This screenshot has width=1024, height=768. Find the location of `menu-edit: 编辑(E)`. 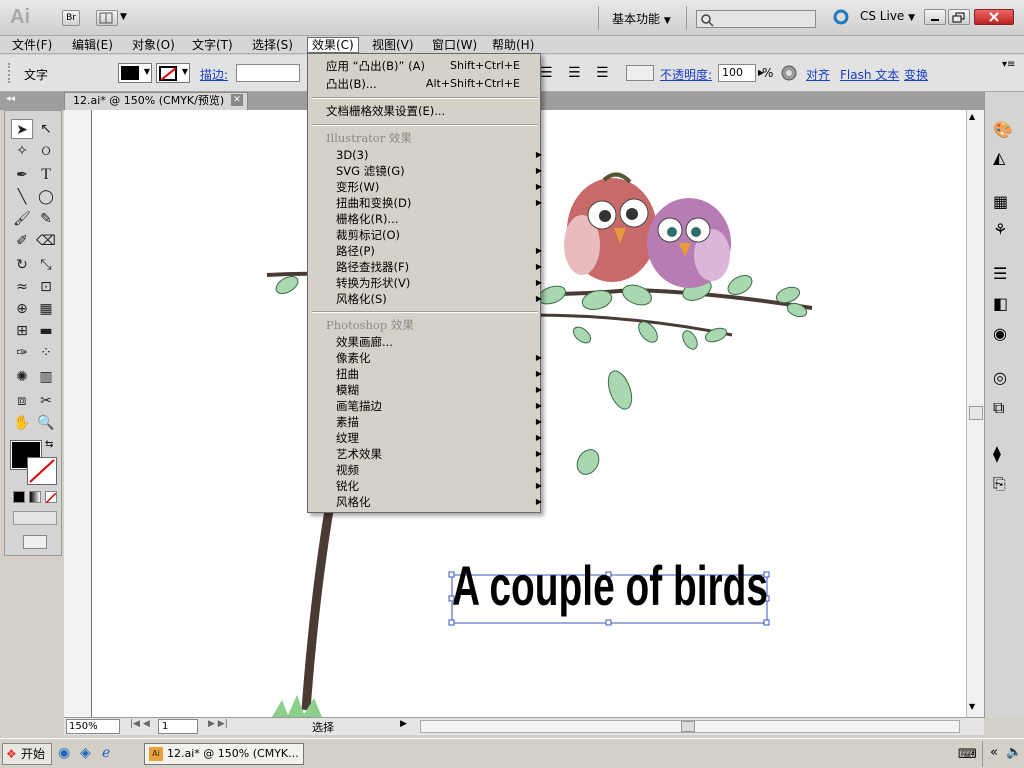

menu-edit: 编辑(E) is located at coordinates (92, 45).